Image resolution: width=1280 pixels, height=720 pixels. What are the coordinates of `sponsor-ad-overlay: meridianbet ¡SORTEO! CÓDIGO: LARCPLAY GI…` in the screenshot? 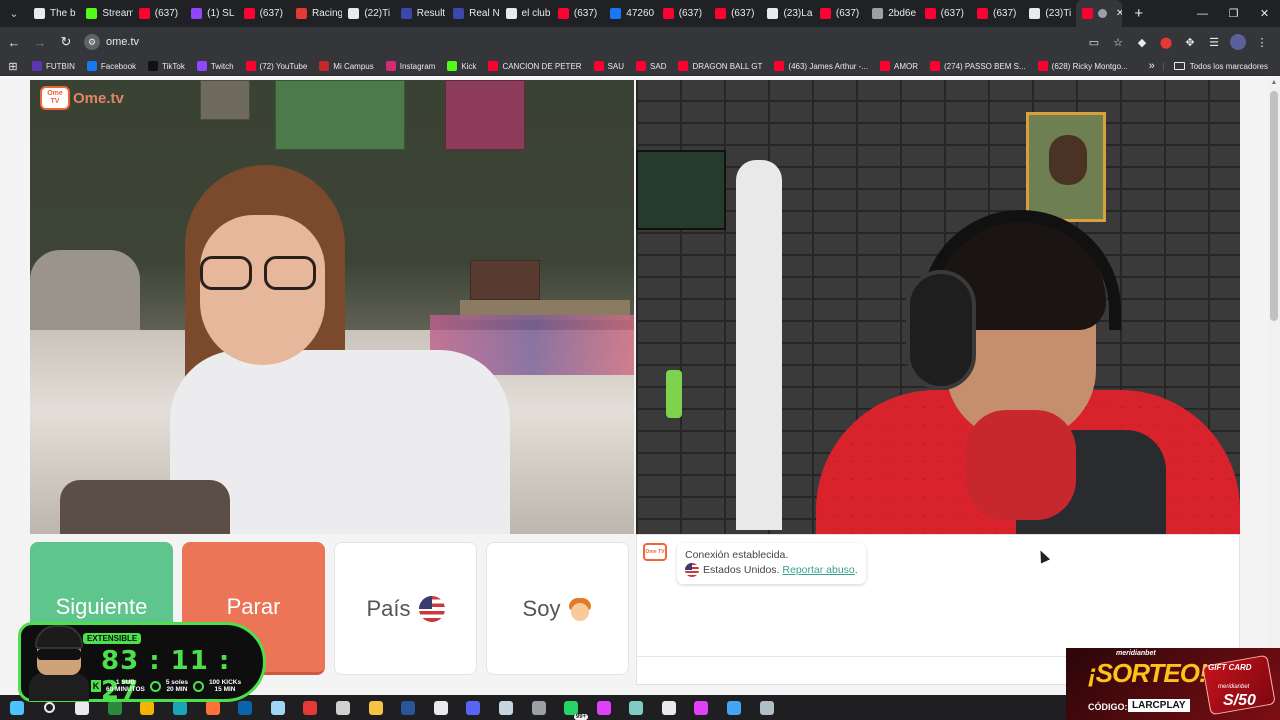 It's located at (1173, 684).